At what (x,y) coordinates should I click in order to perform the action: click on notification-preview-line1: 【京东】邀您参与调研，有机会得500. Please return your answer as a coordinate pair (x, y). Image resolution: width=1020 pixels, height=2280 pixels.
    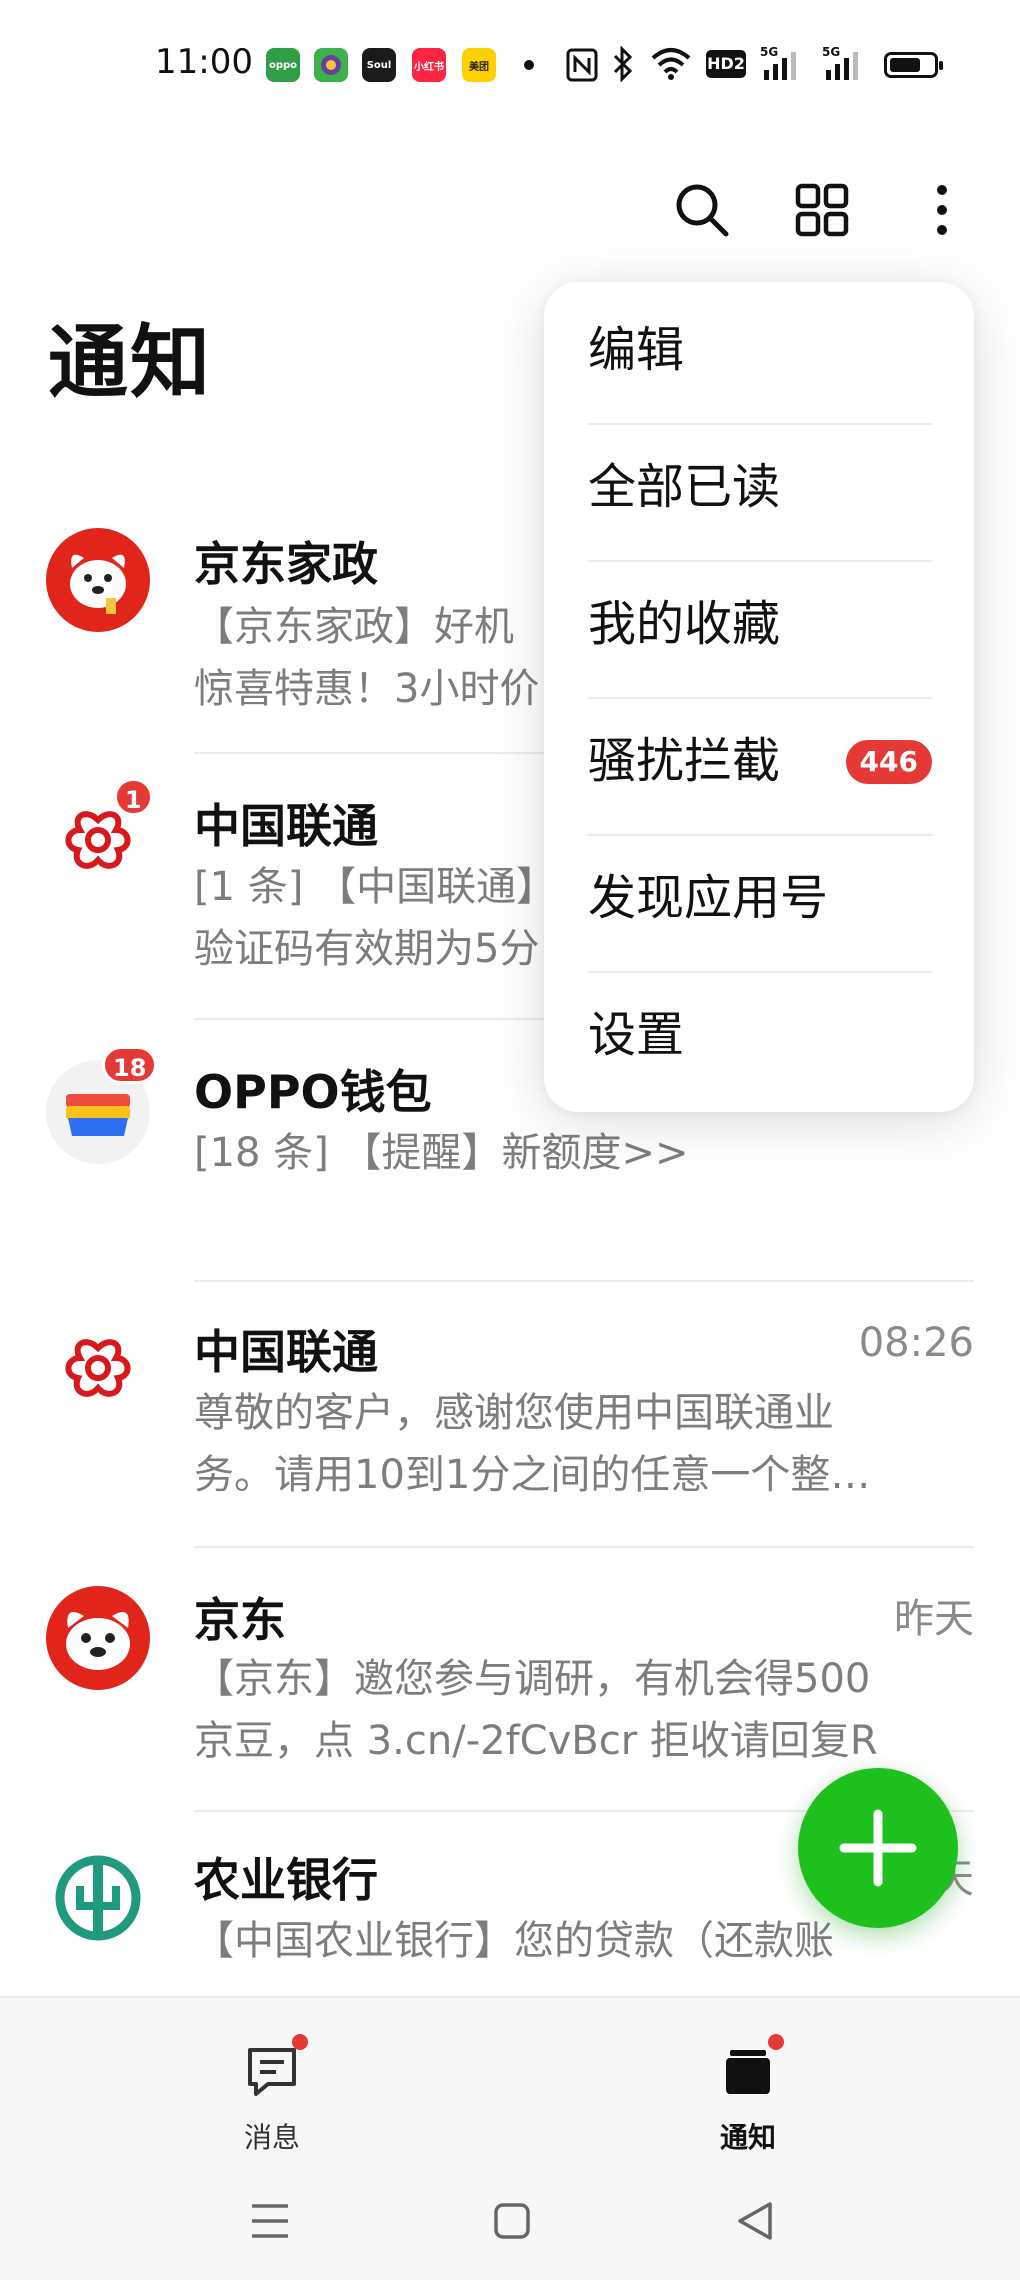
    Looking at the image, I should click on (532, 1679).